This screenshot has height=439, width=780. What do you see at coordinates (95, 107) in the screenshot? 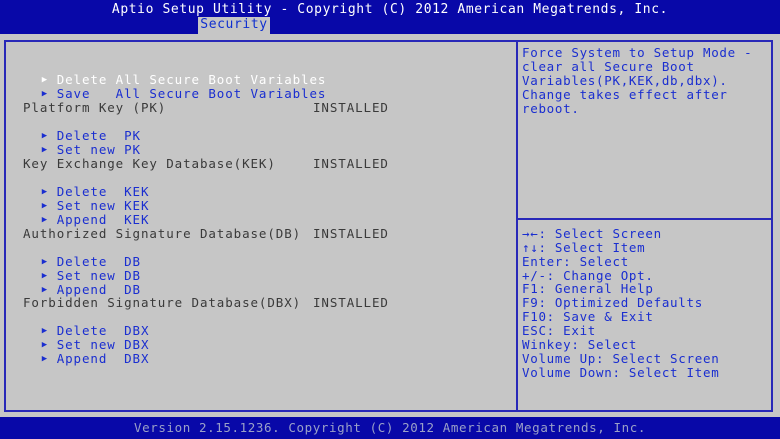
I see `pk-label: Platform Key (PK)` at bounding box center [95, 107].